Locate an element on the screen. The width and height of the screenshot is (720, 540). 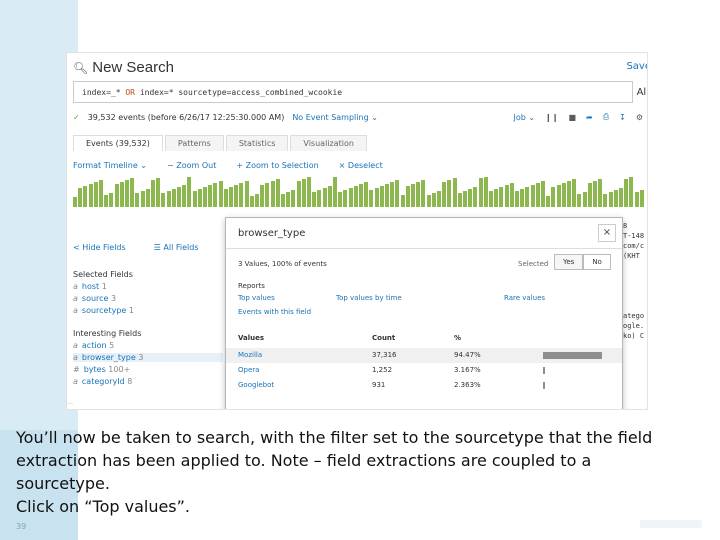
hide-fields-button: < Hide Fields is located at coordinates (99, 247).